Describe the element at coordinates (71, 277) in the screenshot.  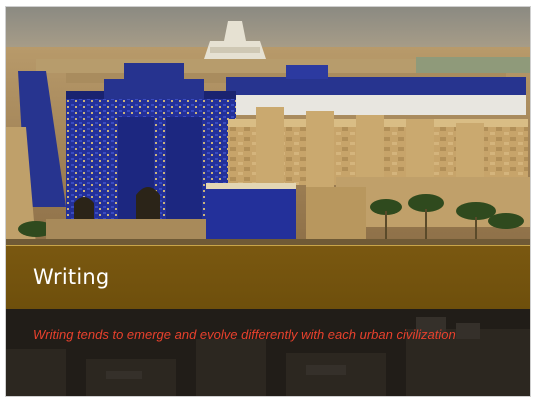
I see `slide-title: Writing` at that location.